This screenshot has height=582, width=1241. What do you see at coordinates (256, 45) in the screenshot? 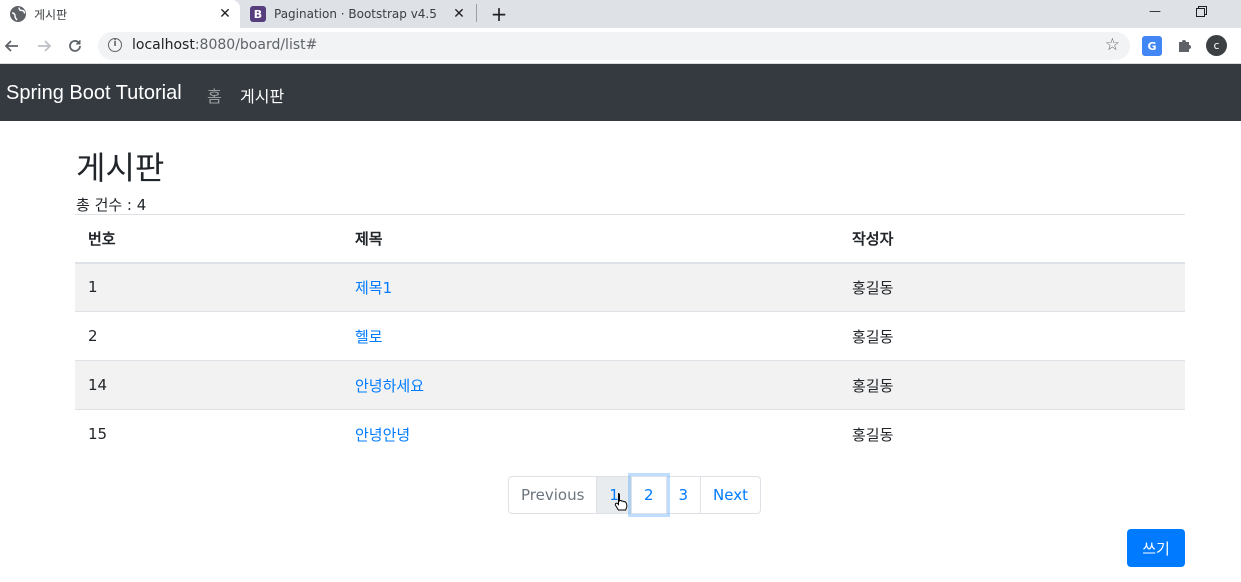
I see `address-path: :8080/board/list#` at bounding box center [256, 45].